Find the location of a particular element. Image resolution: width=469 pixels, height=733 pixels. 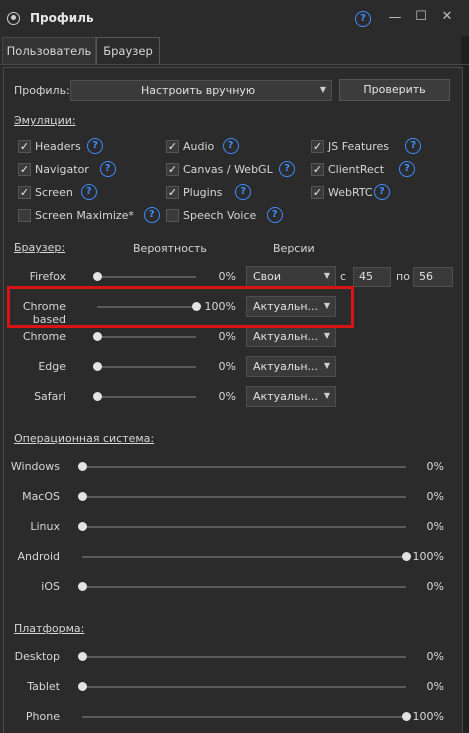

platform-label: Phone is located at coordinates (42, 716).